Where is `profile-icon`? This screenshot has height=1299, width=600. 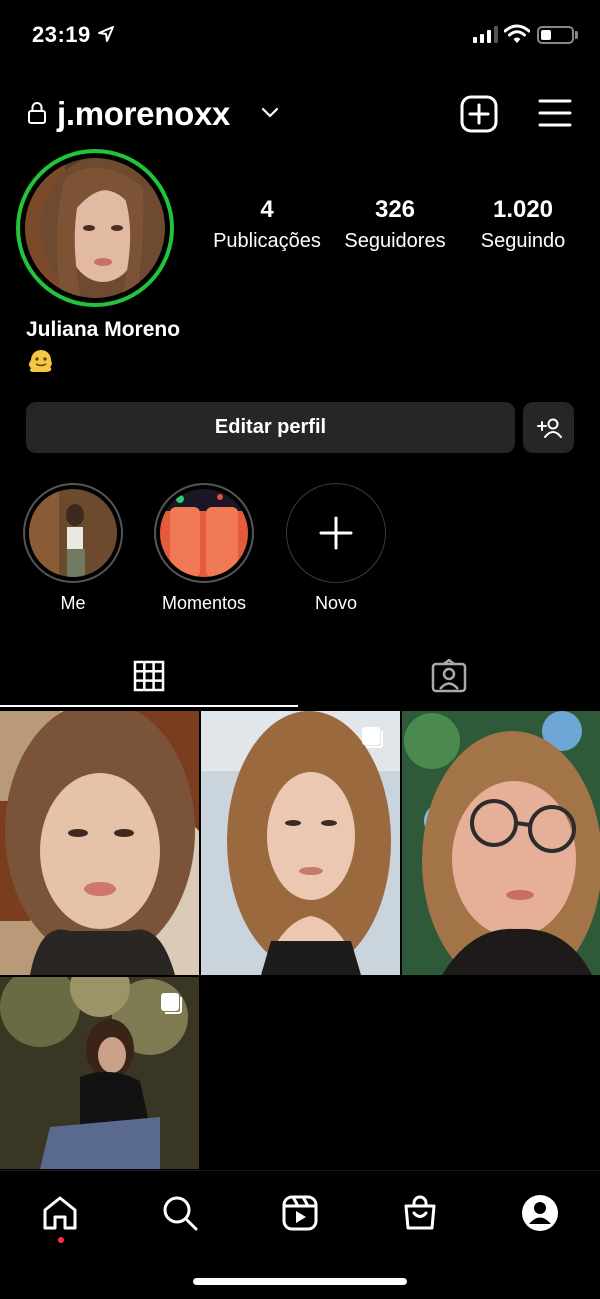 profile-icon is located at coordinates (540, 1213).